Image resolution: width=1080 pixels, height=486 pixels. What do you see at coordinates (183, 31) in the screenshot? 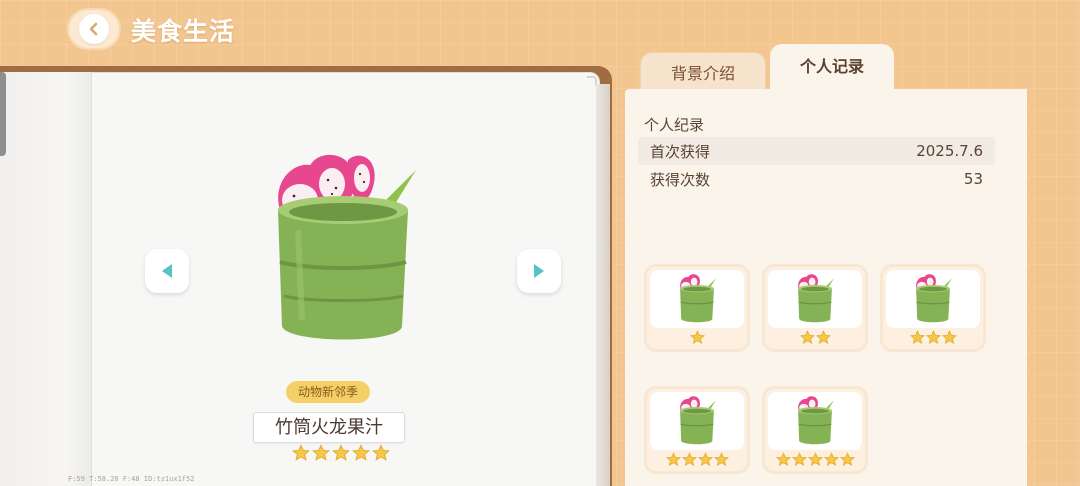
I see `page-title: 美食生活` at bounding box center [183, 31].